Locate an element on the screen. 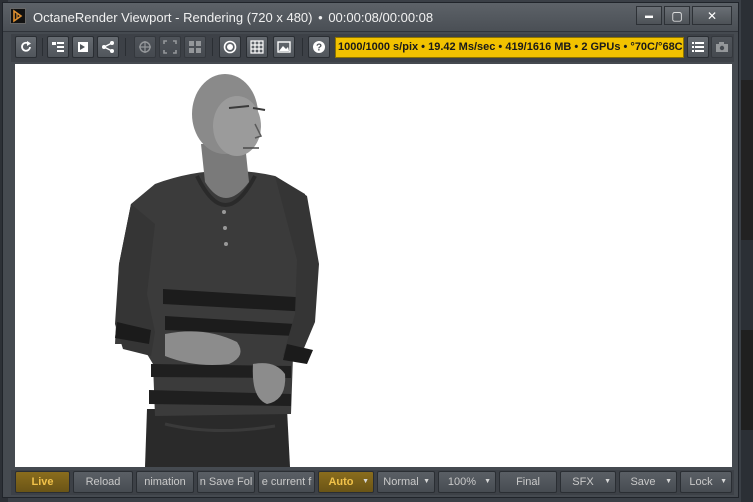 This screenshot has width=753, height=502. zoom-dropdown-label: 100% is located at coordinates (462, 482).